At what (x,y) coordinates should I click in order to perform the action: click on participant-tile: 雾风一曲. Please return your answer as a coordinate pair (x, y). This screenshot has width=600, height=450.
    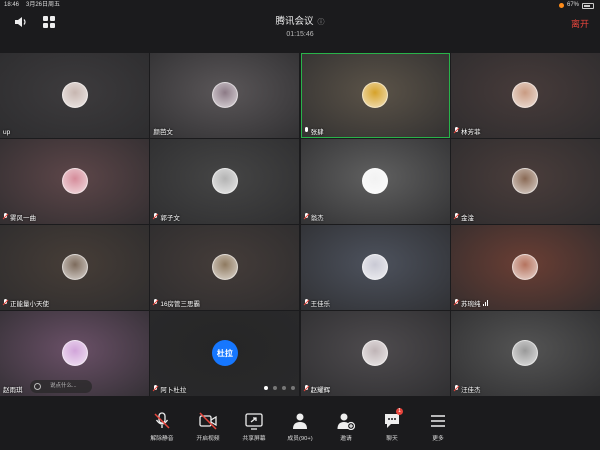
    Looking at the image, I should click on (74, 181).